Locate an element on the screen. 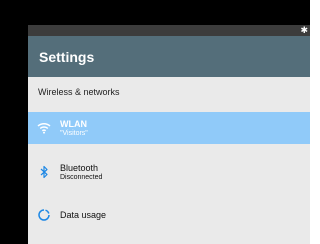 The image size is (320, 244). page-title: Settings is located at coordinates (67, 56).